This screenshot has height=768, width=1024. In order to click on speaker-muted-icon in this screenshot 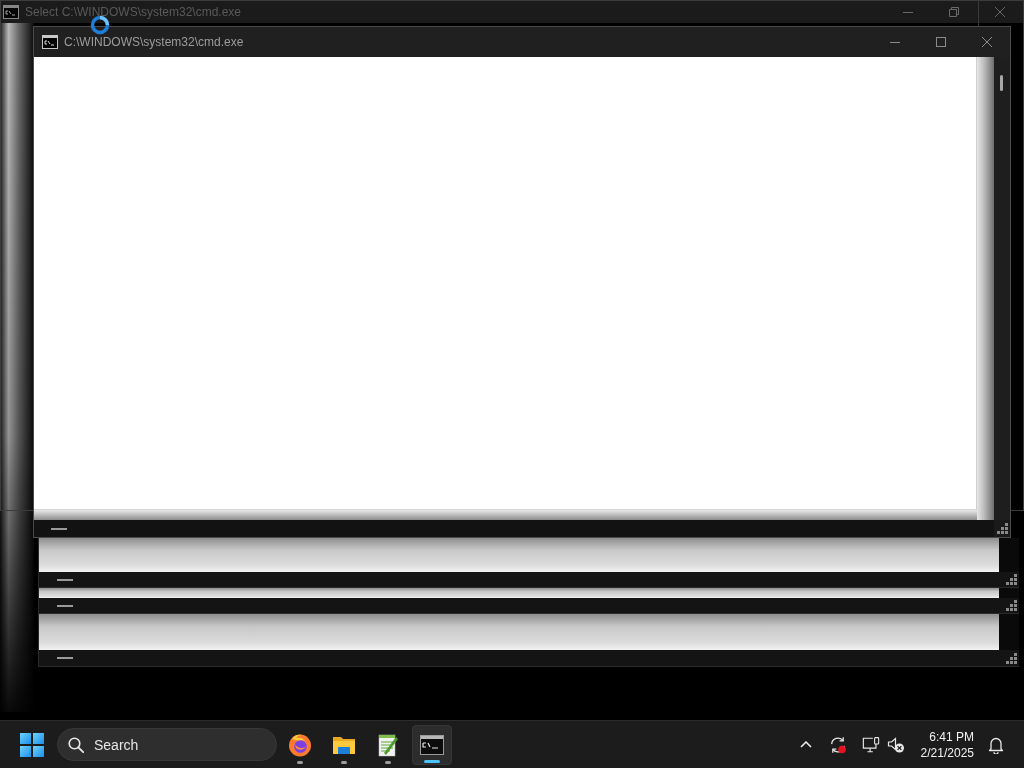, I will do `click(896, 744)`.